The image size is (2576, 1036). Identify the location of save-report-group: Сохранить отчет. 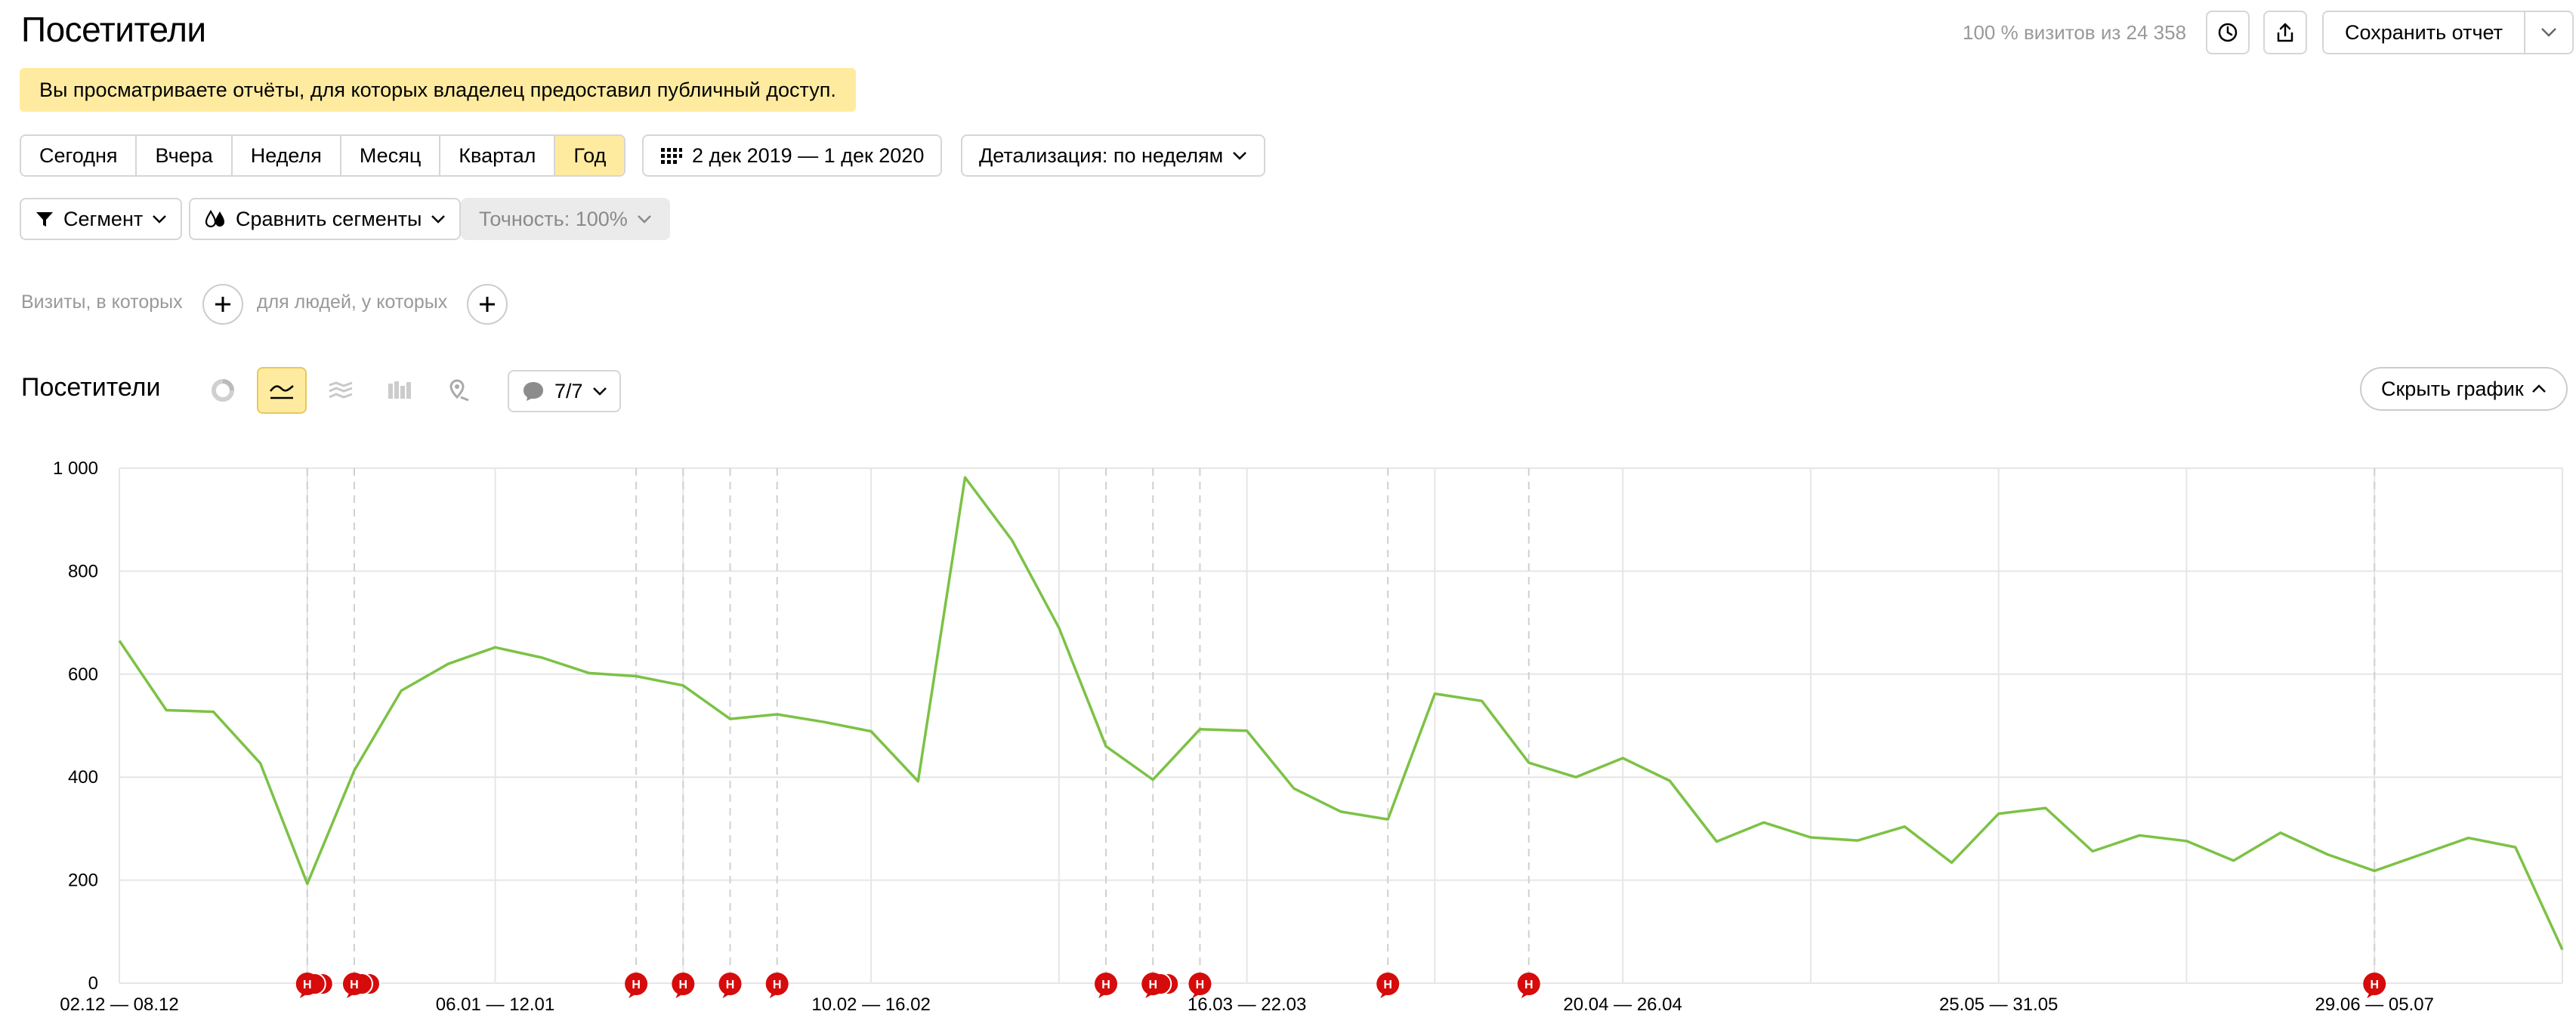
(2448, 32).